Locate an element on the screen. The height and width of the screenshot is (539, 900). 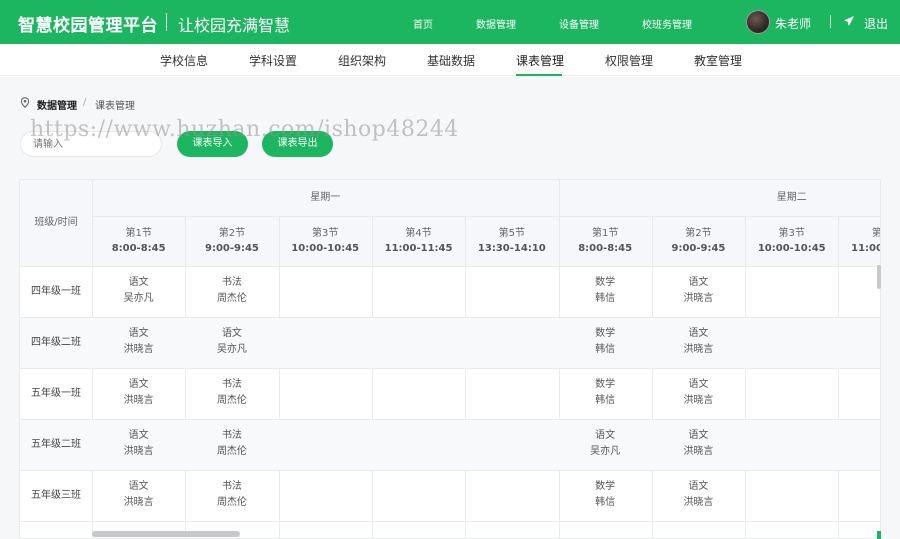
period-name: 第3节 is located at coordinates (791, 233).